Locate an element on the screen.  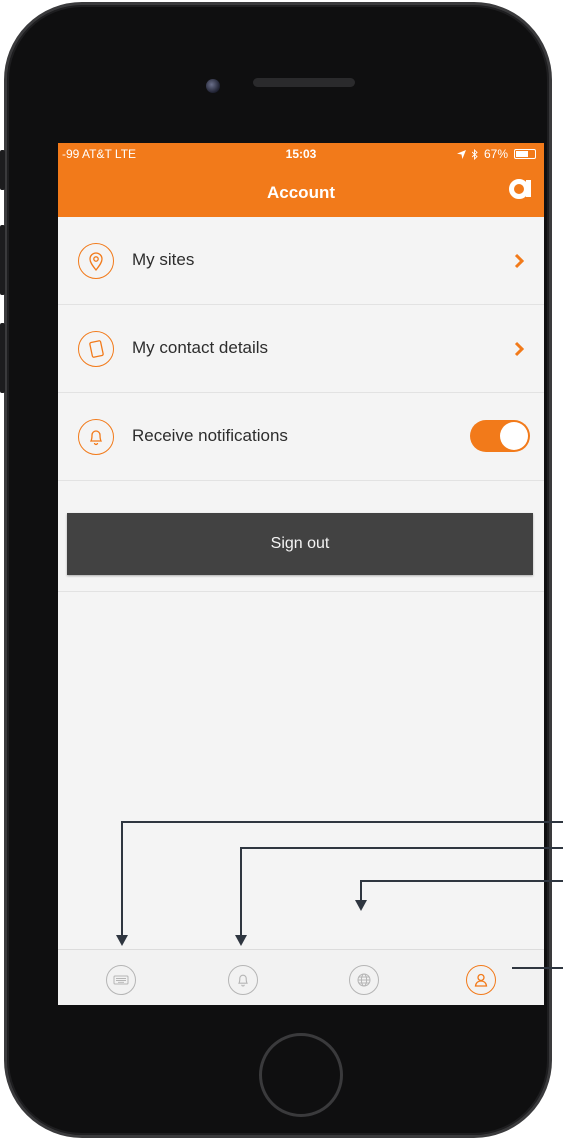
sign-out-button: Sign out is located at coordinates (300, 544).